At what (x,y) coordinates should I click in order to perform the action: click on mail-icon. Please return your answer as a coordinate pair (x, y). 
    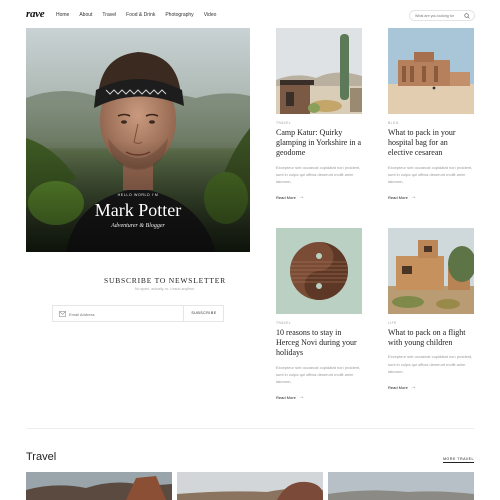
    Looking at the image, I should click on (62, 314).